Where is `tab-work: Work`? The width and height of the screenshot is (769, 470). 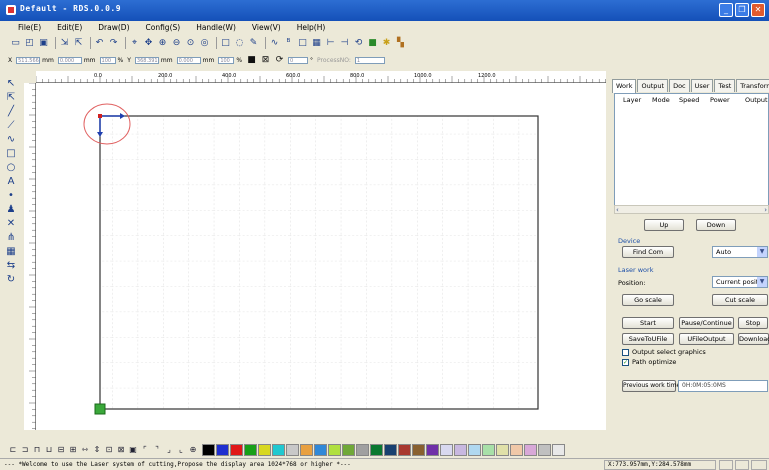 tab-work: Work is located at coordinates (624, 86).